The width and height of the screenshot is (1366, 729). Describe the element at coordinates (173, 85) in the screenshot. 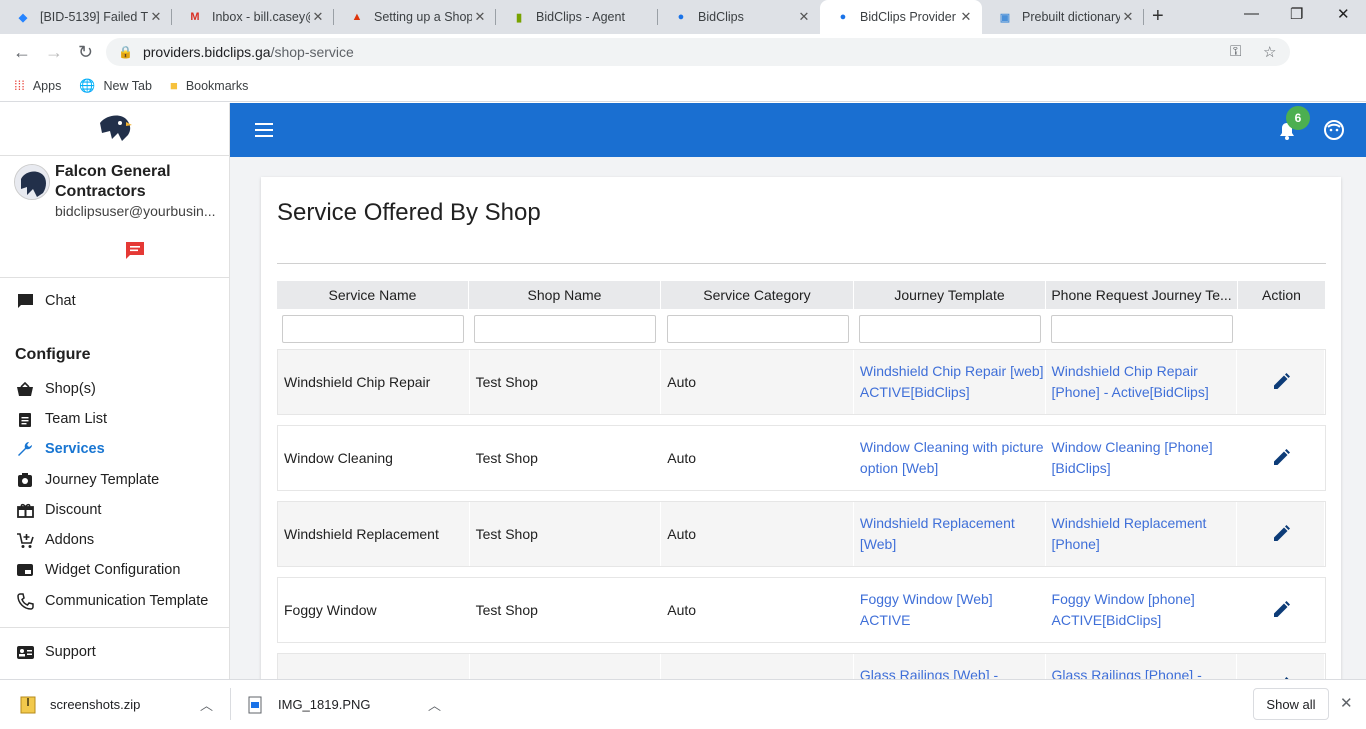

I see `folder-icon: ■` at that location.